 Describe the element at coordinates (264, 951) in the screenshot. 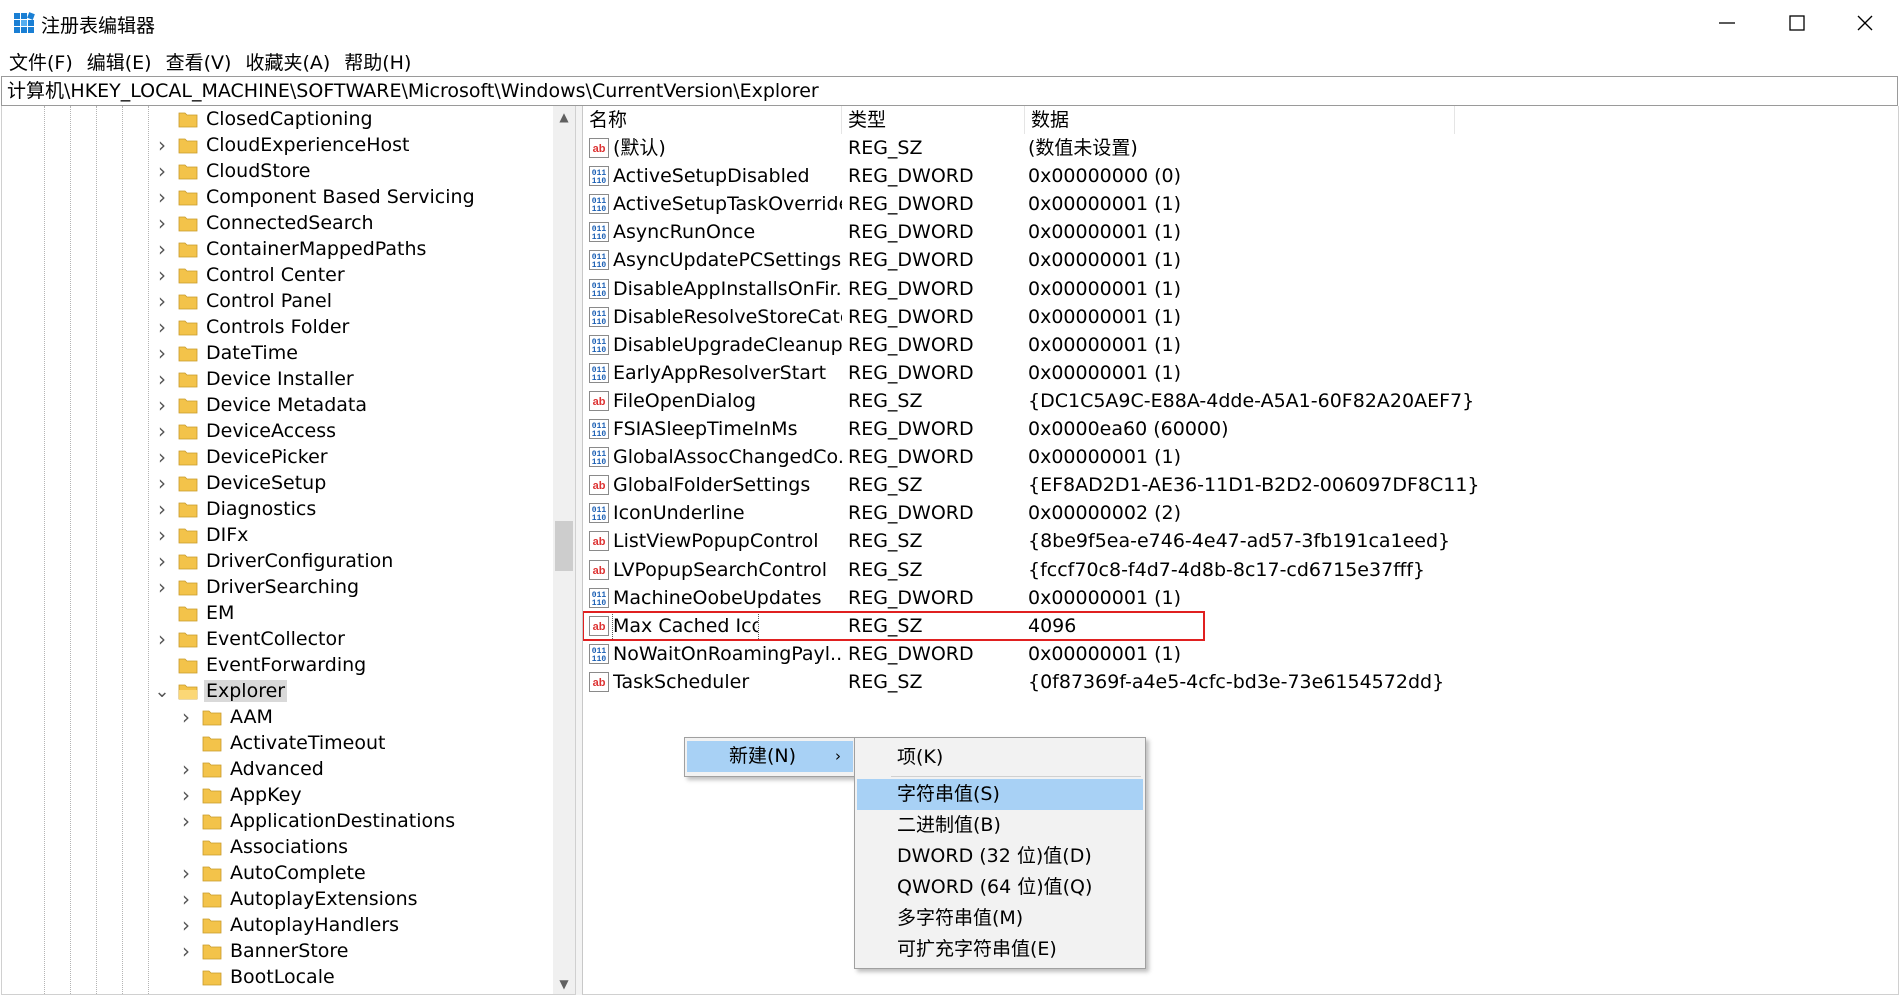

I see `tree-item: › BannerStore` at that location.